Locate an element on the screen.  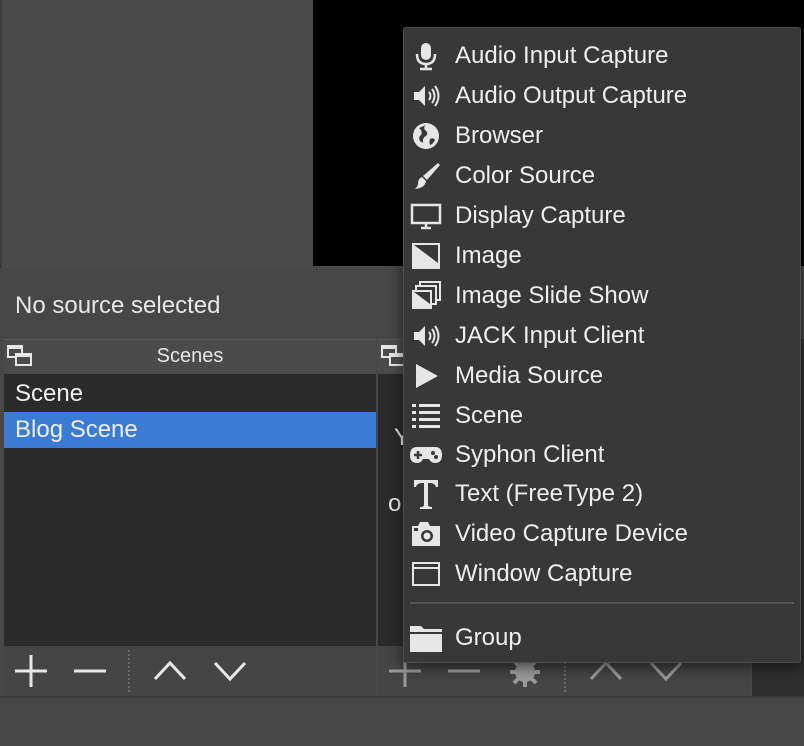
paintbrush-icon is located at coordinates (426, 176).